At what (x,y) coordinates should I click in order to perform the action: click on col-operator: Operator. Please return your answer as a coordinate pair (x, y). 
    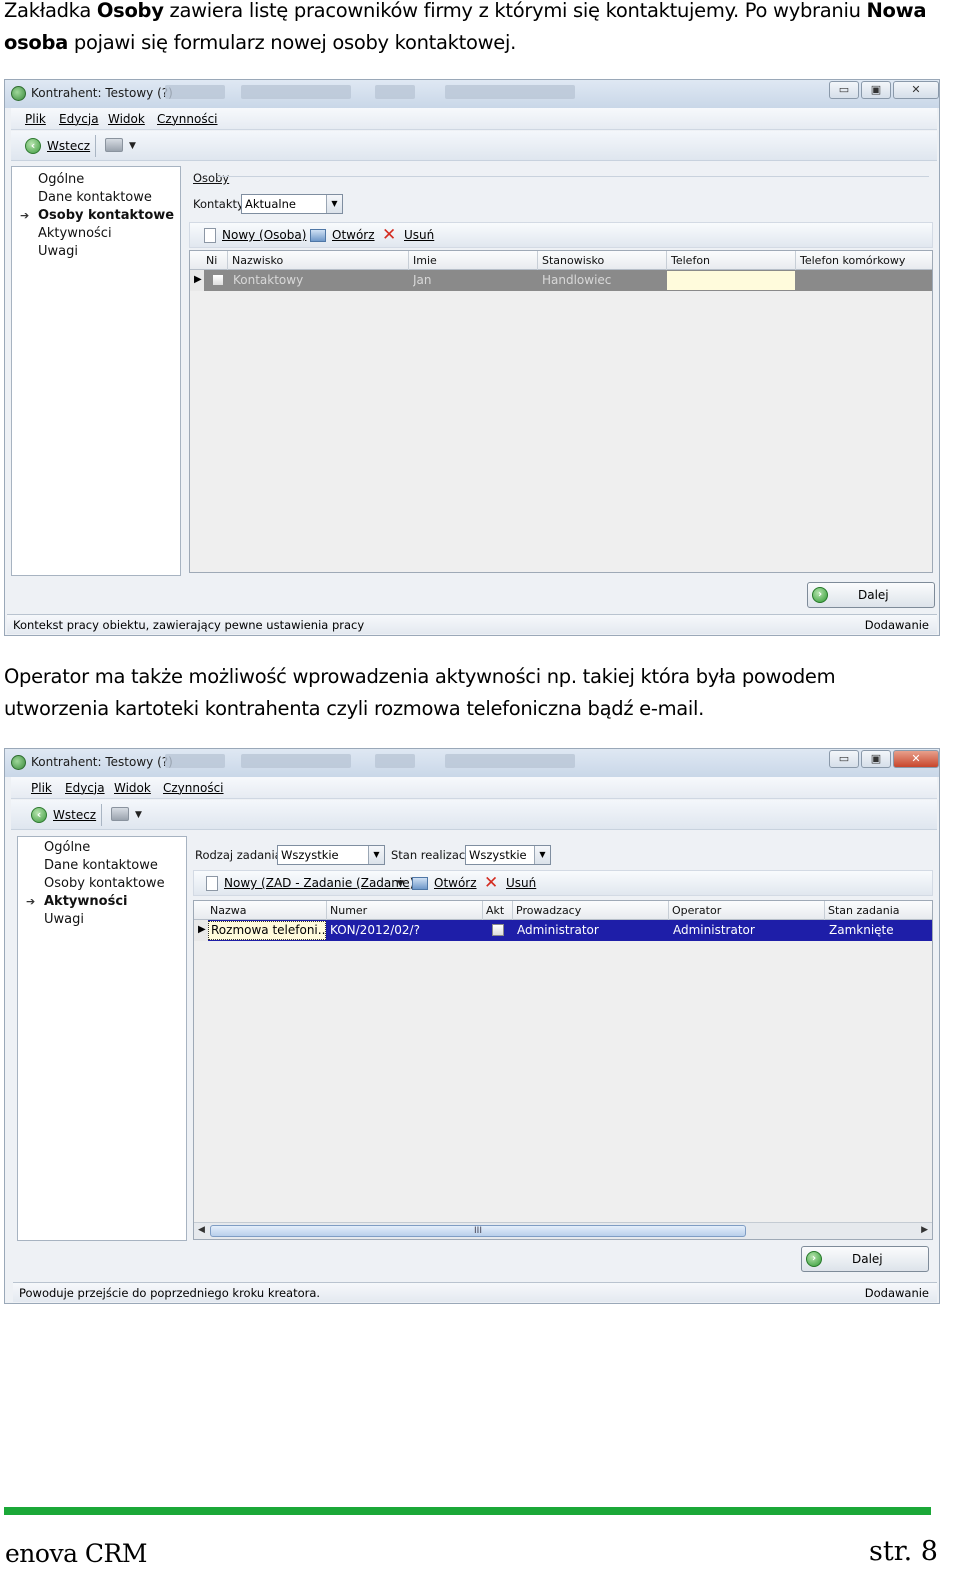
    Looking at the image, I should click on (696, 910).